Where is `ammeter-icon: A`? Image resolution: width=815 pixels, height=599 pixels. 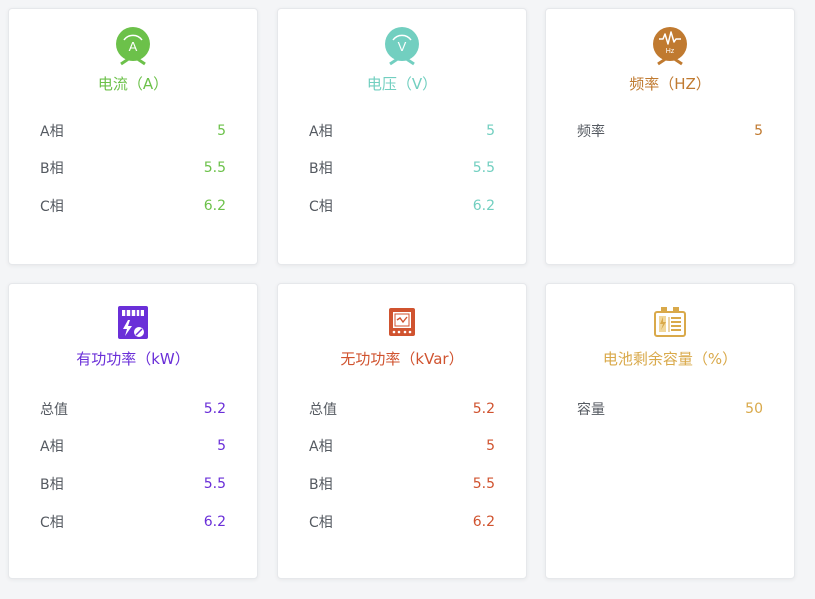 ammeter-icon: A is located at coordinates (133, 46).